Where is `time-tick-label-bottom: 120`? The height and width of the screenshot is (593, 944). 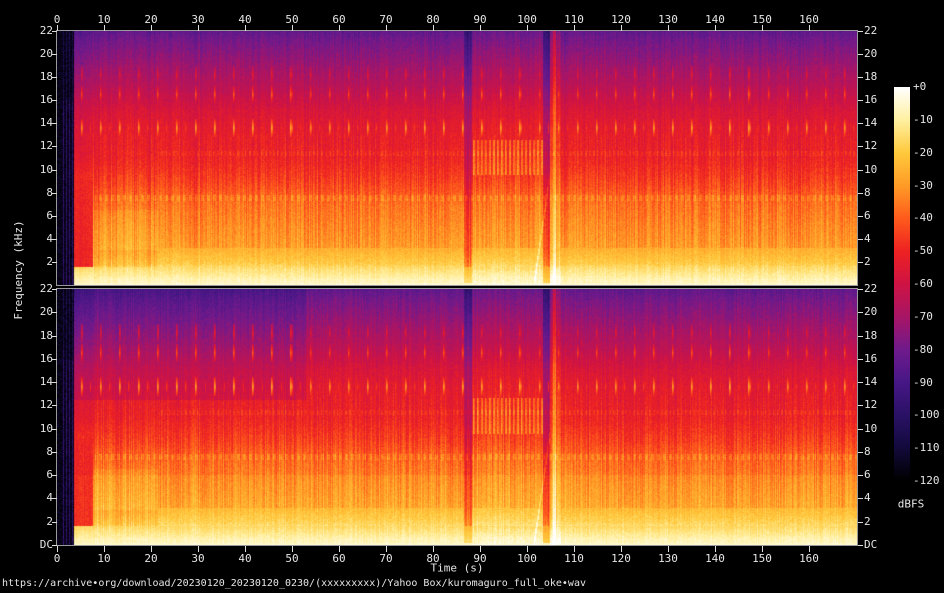 time-tick-label-bottom: 120 is located at coordinates (621, 558).